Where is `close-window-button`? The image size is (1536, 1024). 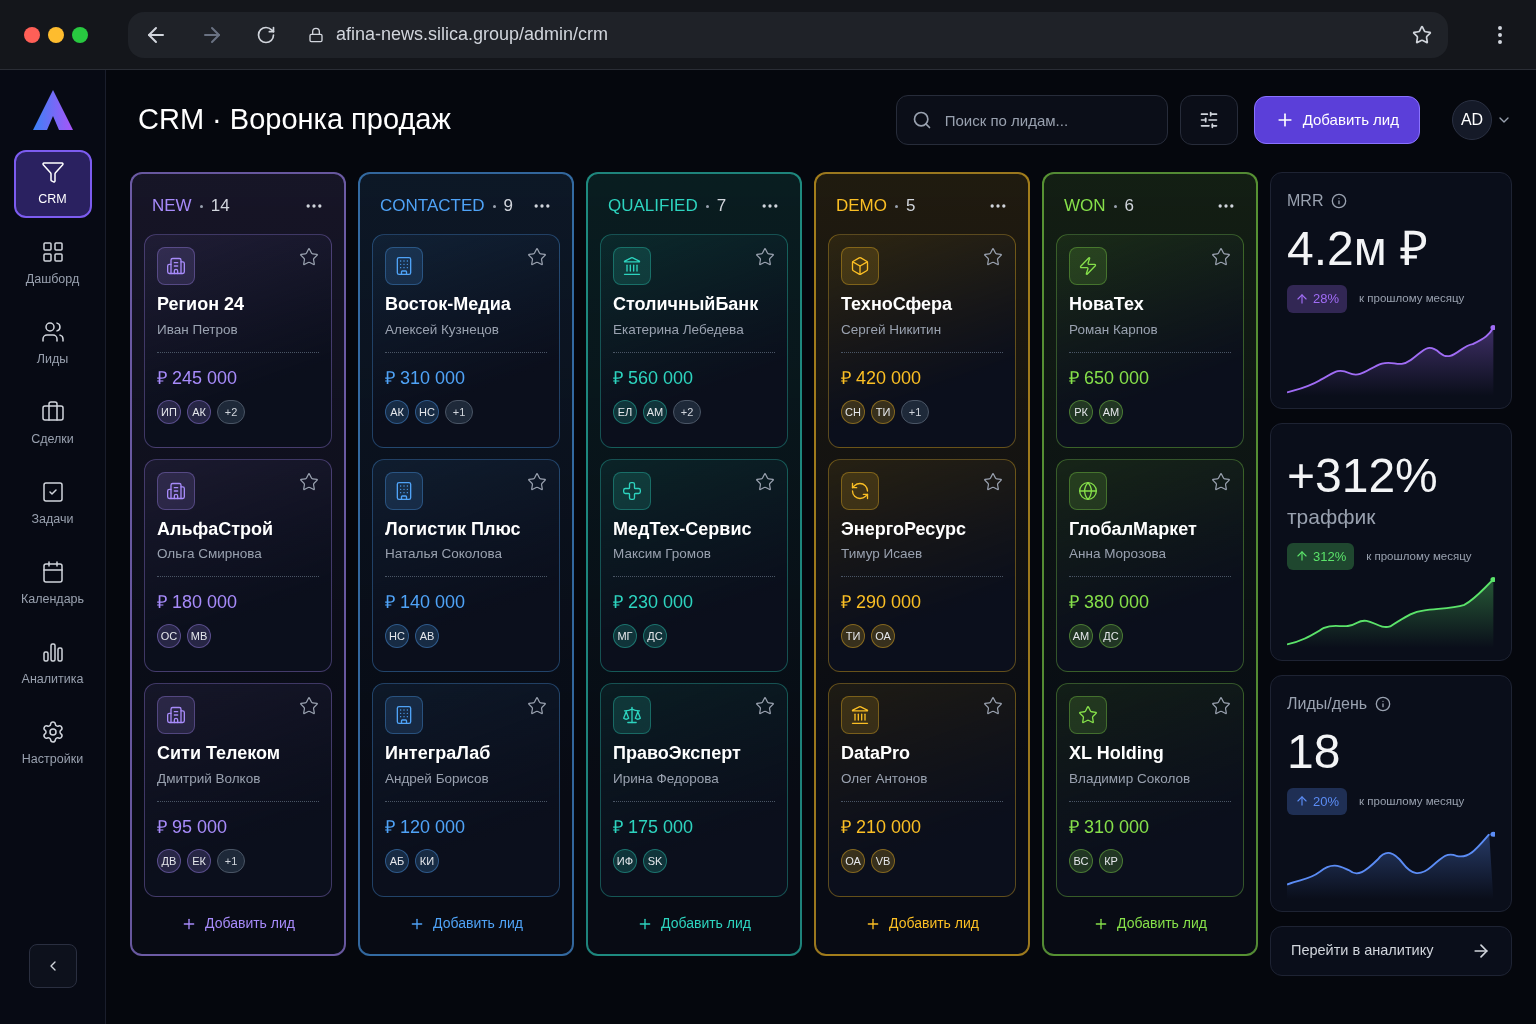
close-window-button is located at coordinates (32, 34).